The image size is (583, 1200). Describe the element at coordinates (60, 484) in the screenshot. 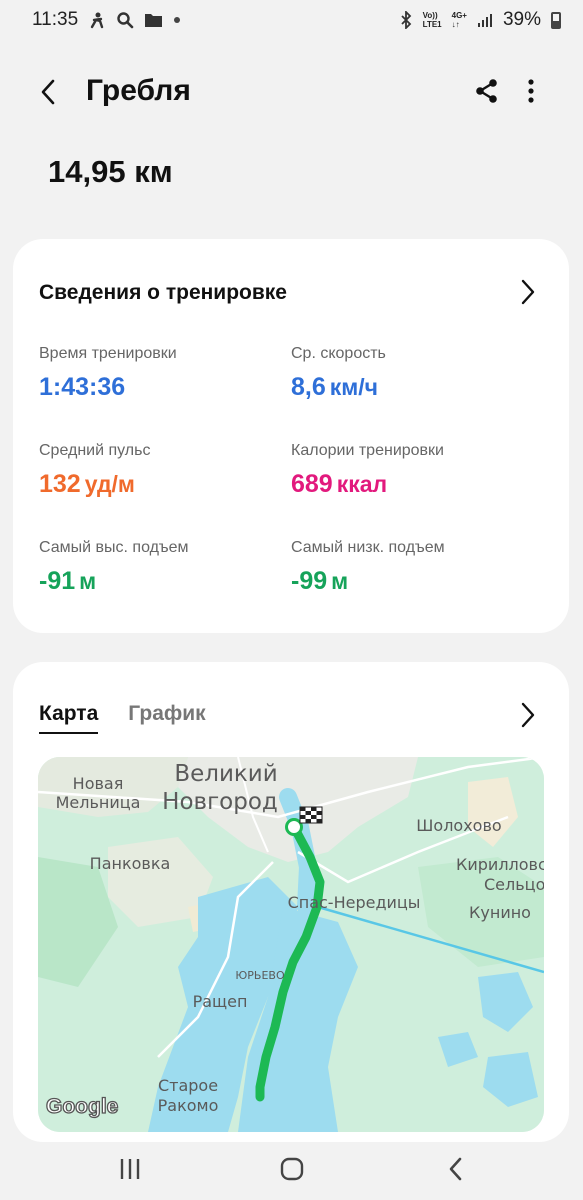

I see `stat-number: 132` at that location.